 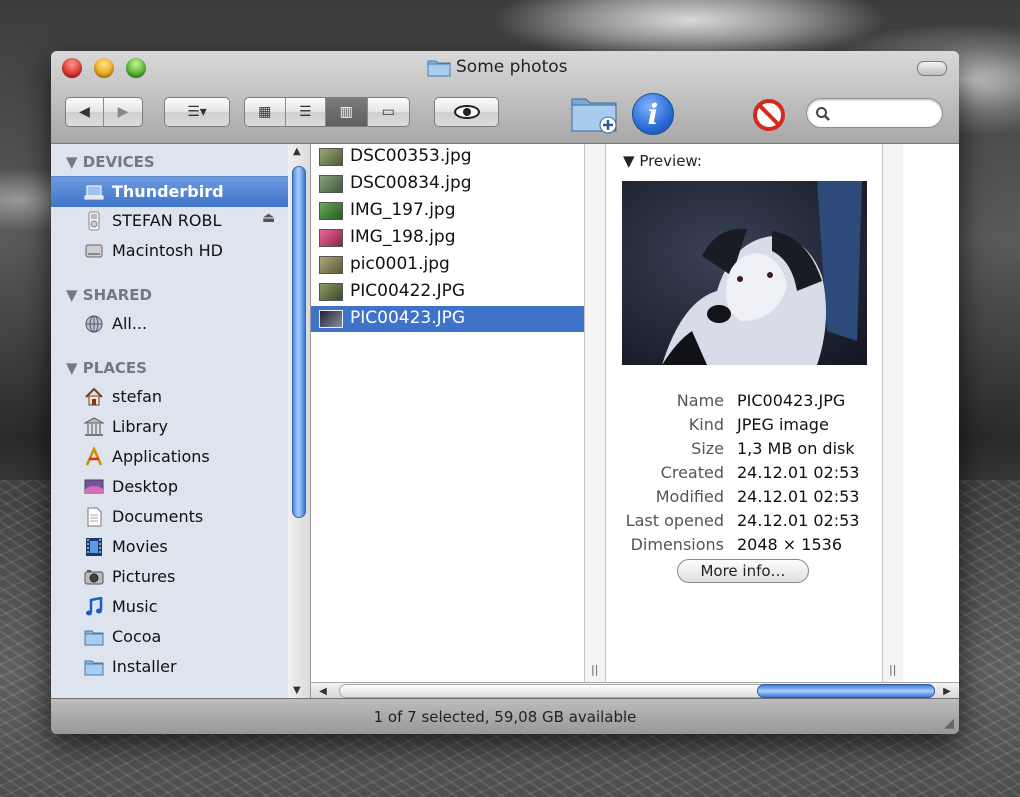 I want to click on sidebar-item-installer: Installer, so click(x=169, y=667).